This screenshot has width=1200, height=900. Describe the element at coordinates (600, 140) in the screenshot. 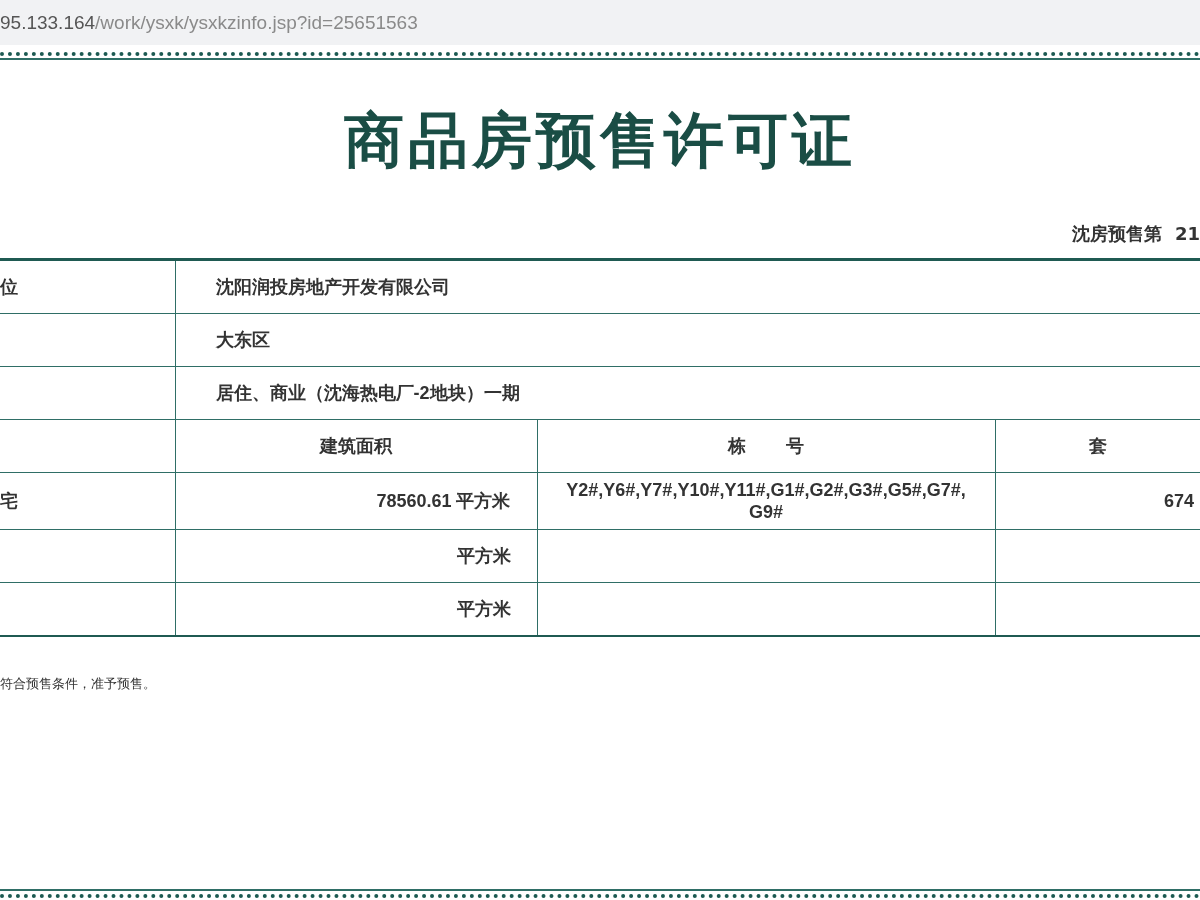

I see `certificate-title: 商品房预售许可证` at that location.